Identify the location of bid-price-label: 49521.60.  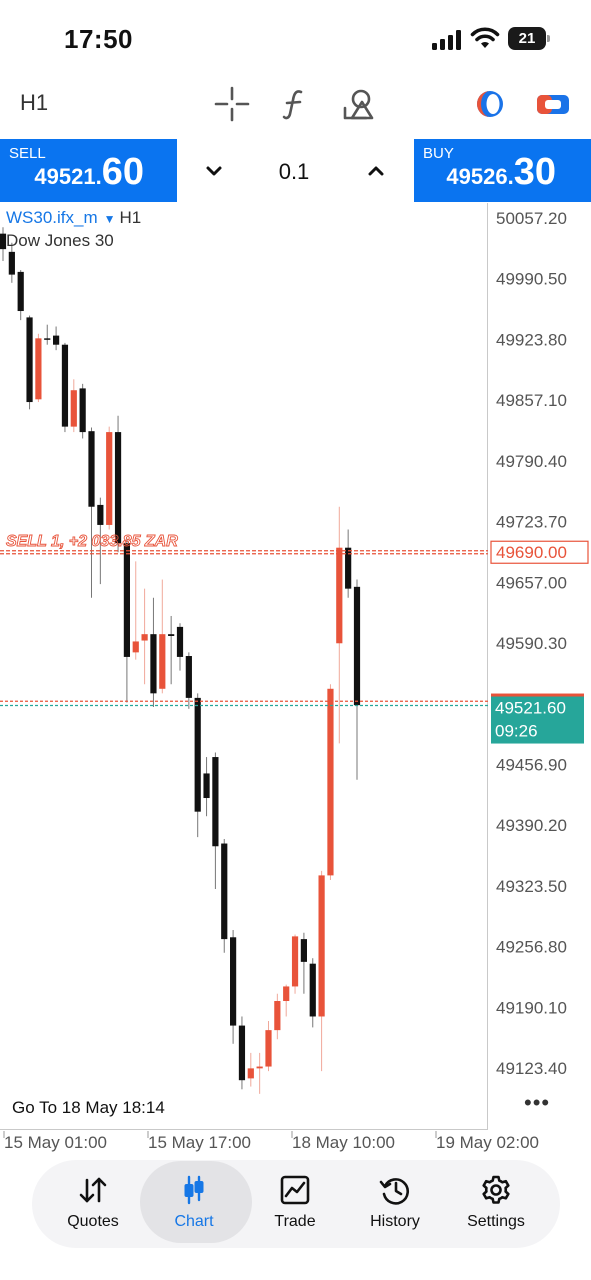
(530, 708).